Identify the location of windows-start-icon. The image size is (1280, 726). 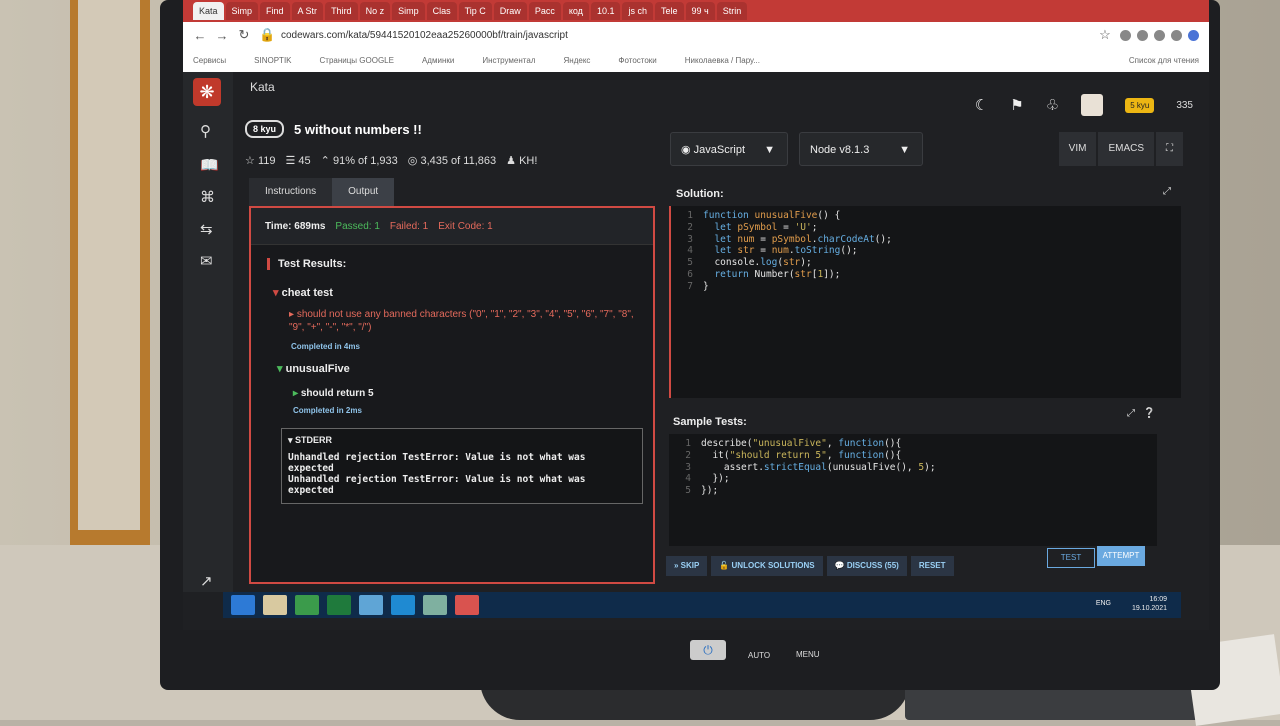
(243, 605).